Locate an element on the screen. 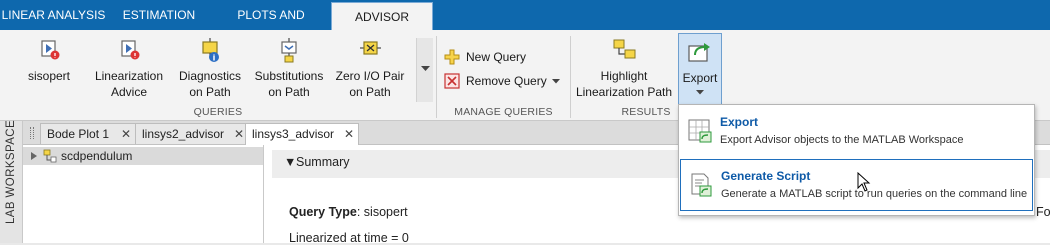 This screenshot has width=1050, height=245. tab-bode-plot-1: Bode Plot 1 ✕ is located at coordinates (88, 133).